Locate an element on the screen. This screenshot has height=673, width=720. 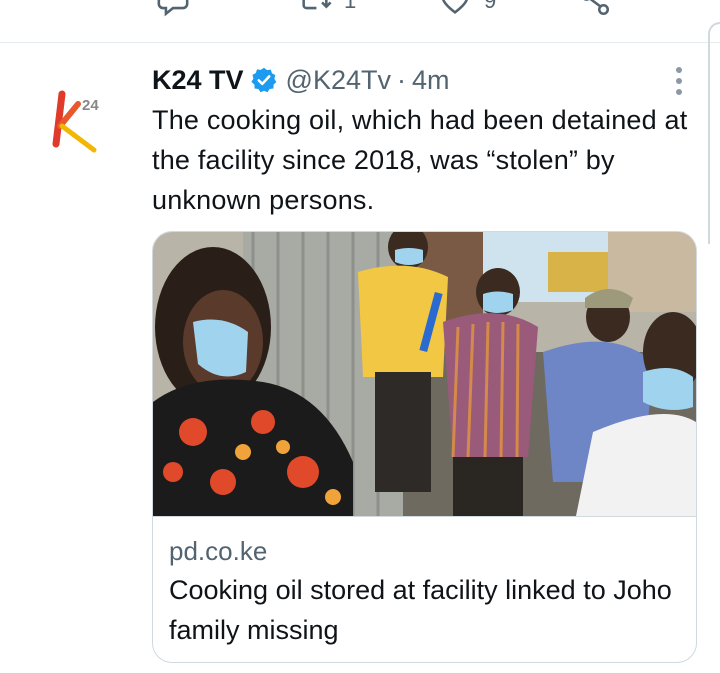
share-button is located at coordinates (595, 9).